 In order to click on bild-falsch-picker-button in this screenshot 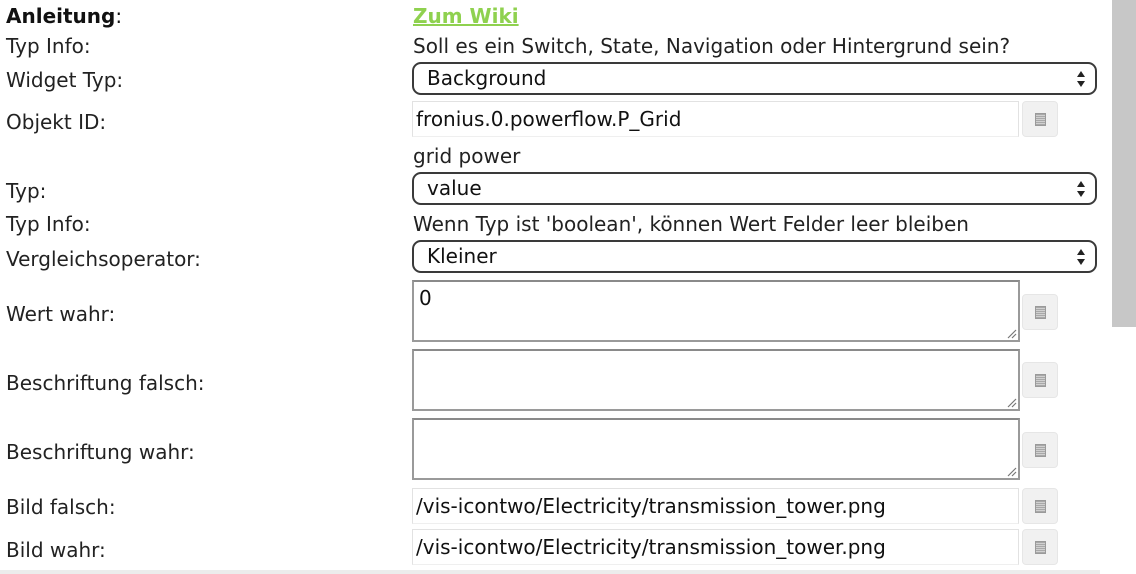, I will do `click(1040, 506)`.